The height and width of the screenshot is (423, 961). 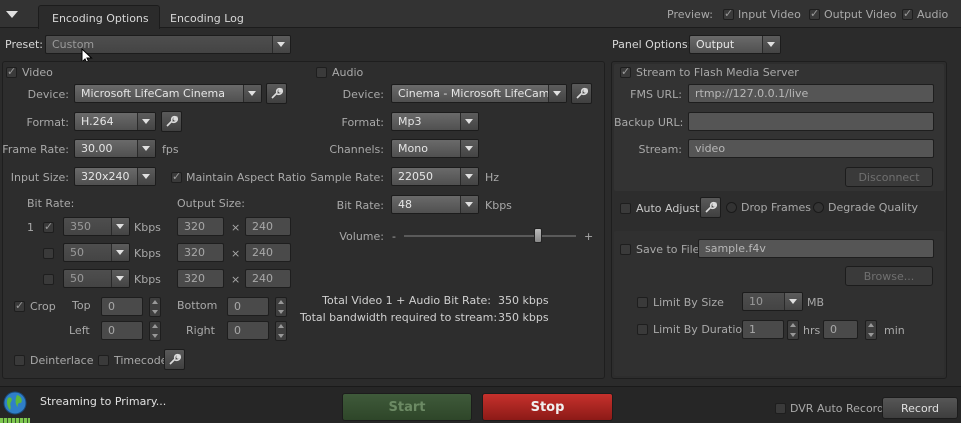 I want to click on sample-rate-value: 22050, so click(x=415, y=176).